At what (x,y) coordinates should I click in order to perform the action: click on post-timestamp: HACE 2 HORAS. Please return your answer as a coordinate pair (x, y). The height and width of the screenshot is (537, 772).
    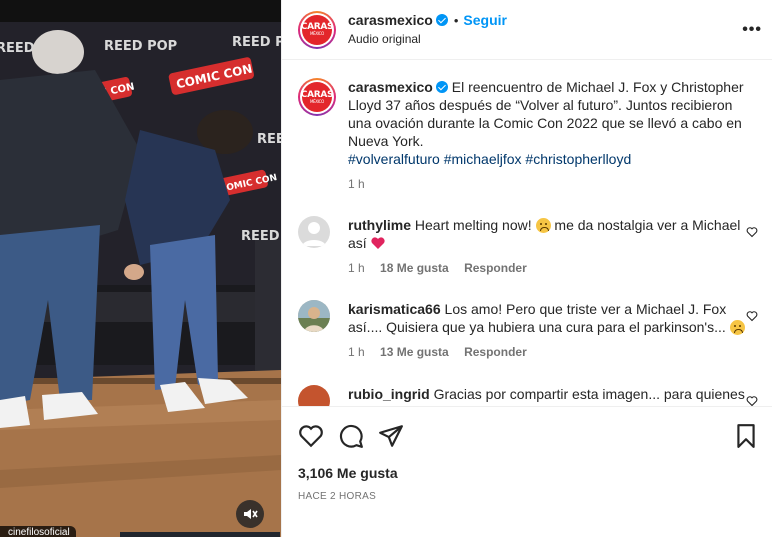
    Looking at the image, I should click on (337, 496).